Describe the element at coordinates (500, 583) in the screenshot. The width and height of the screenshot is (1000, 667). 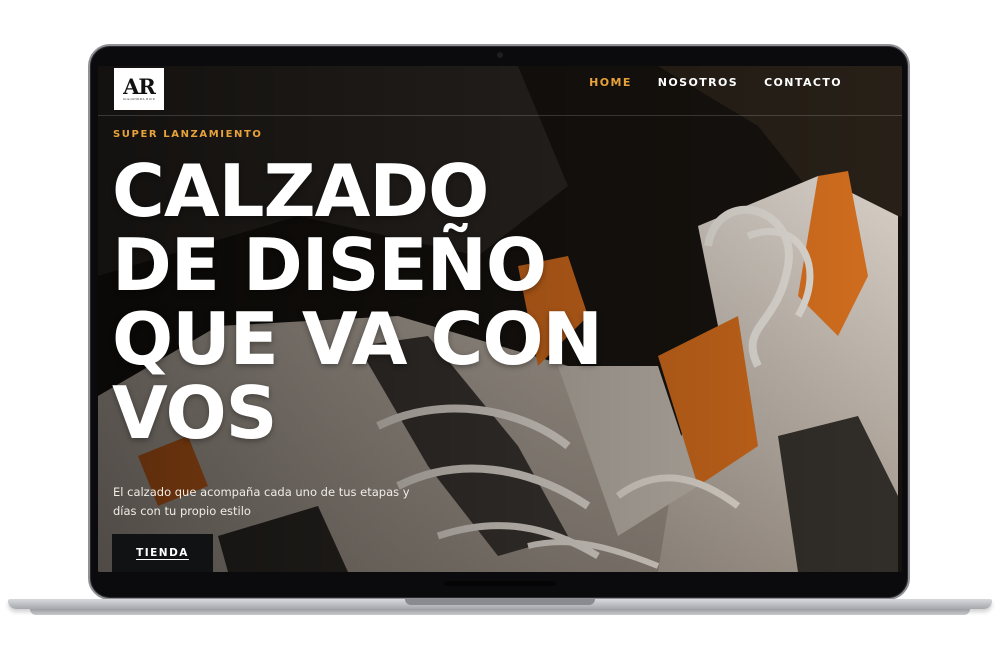
I see `laptop-hinge` at that location.